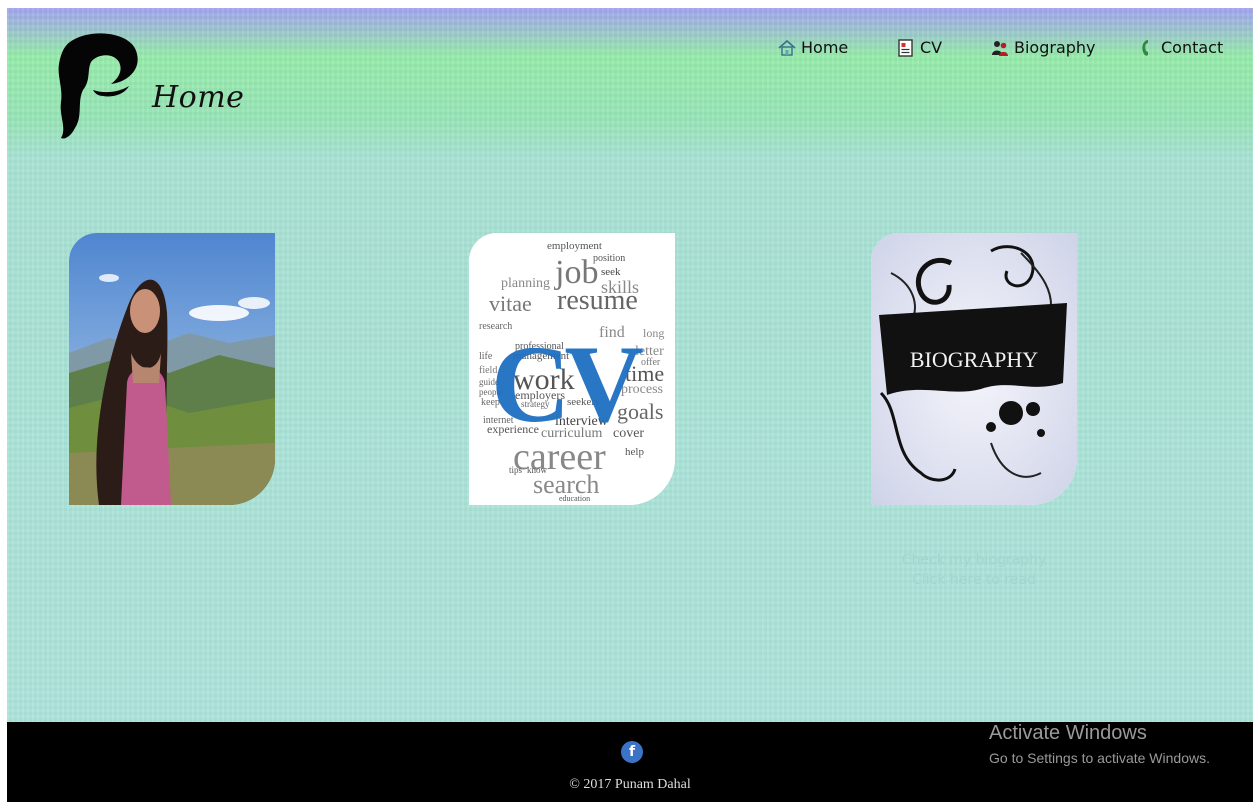 The image size is (1253, 802). I want to click on cloud-word: long, so click(653, 333).